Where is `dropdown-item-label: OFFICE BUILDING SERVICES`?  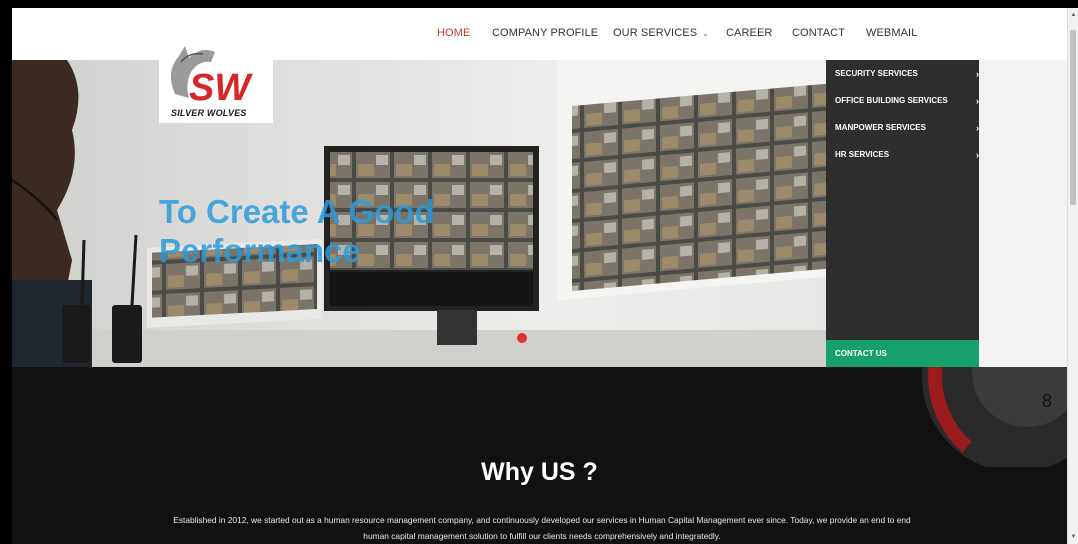 dropdown-item-label: OFFICE BUILDING SERVICES is located at coordinates (891, 100).